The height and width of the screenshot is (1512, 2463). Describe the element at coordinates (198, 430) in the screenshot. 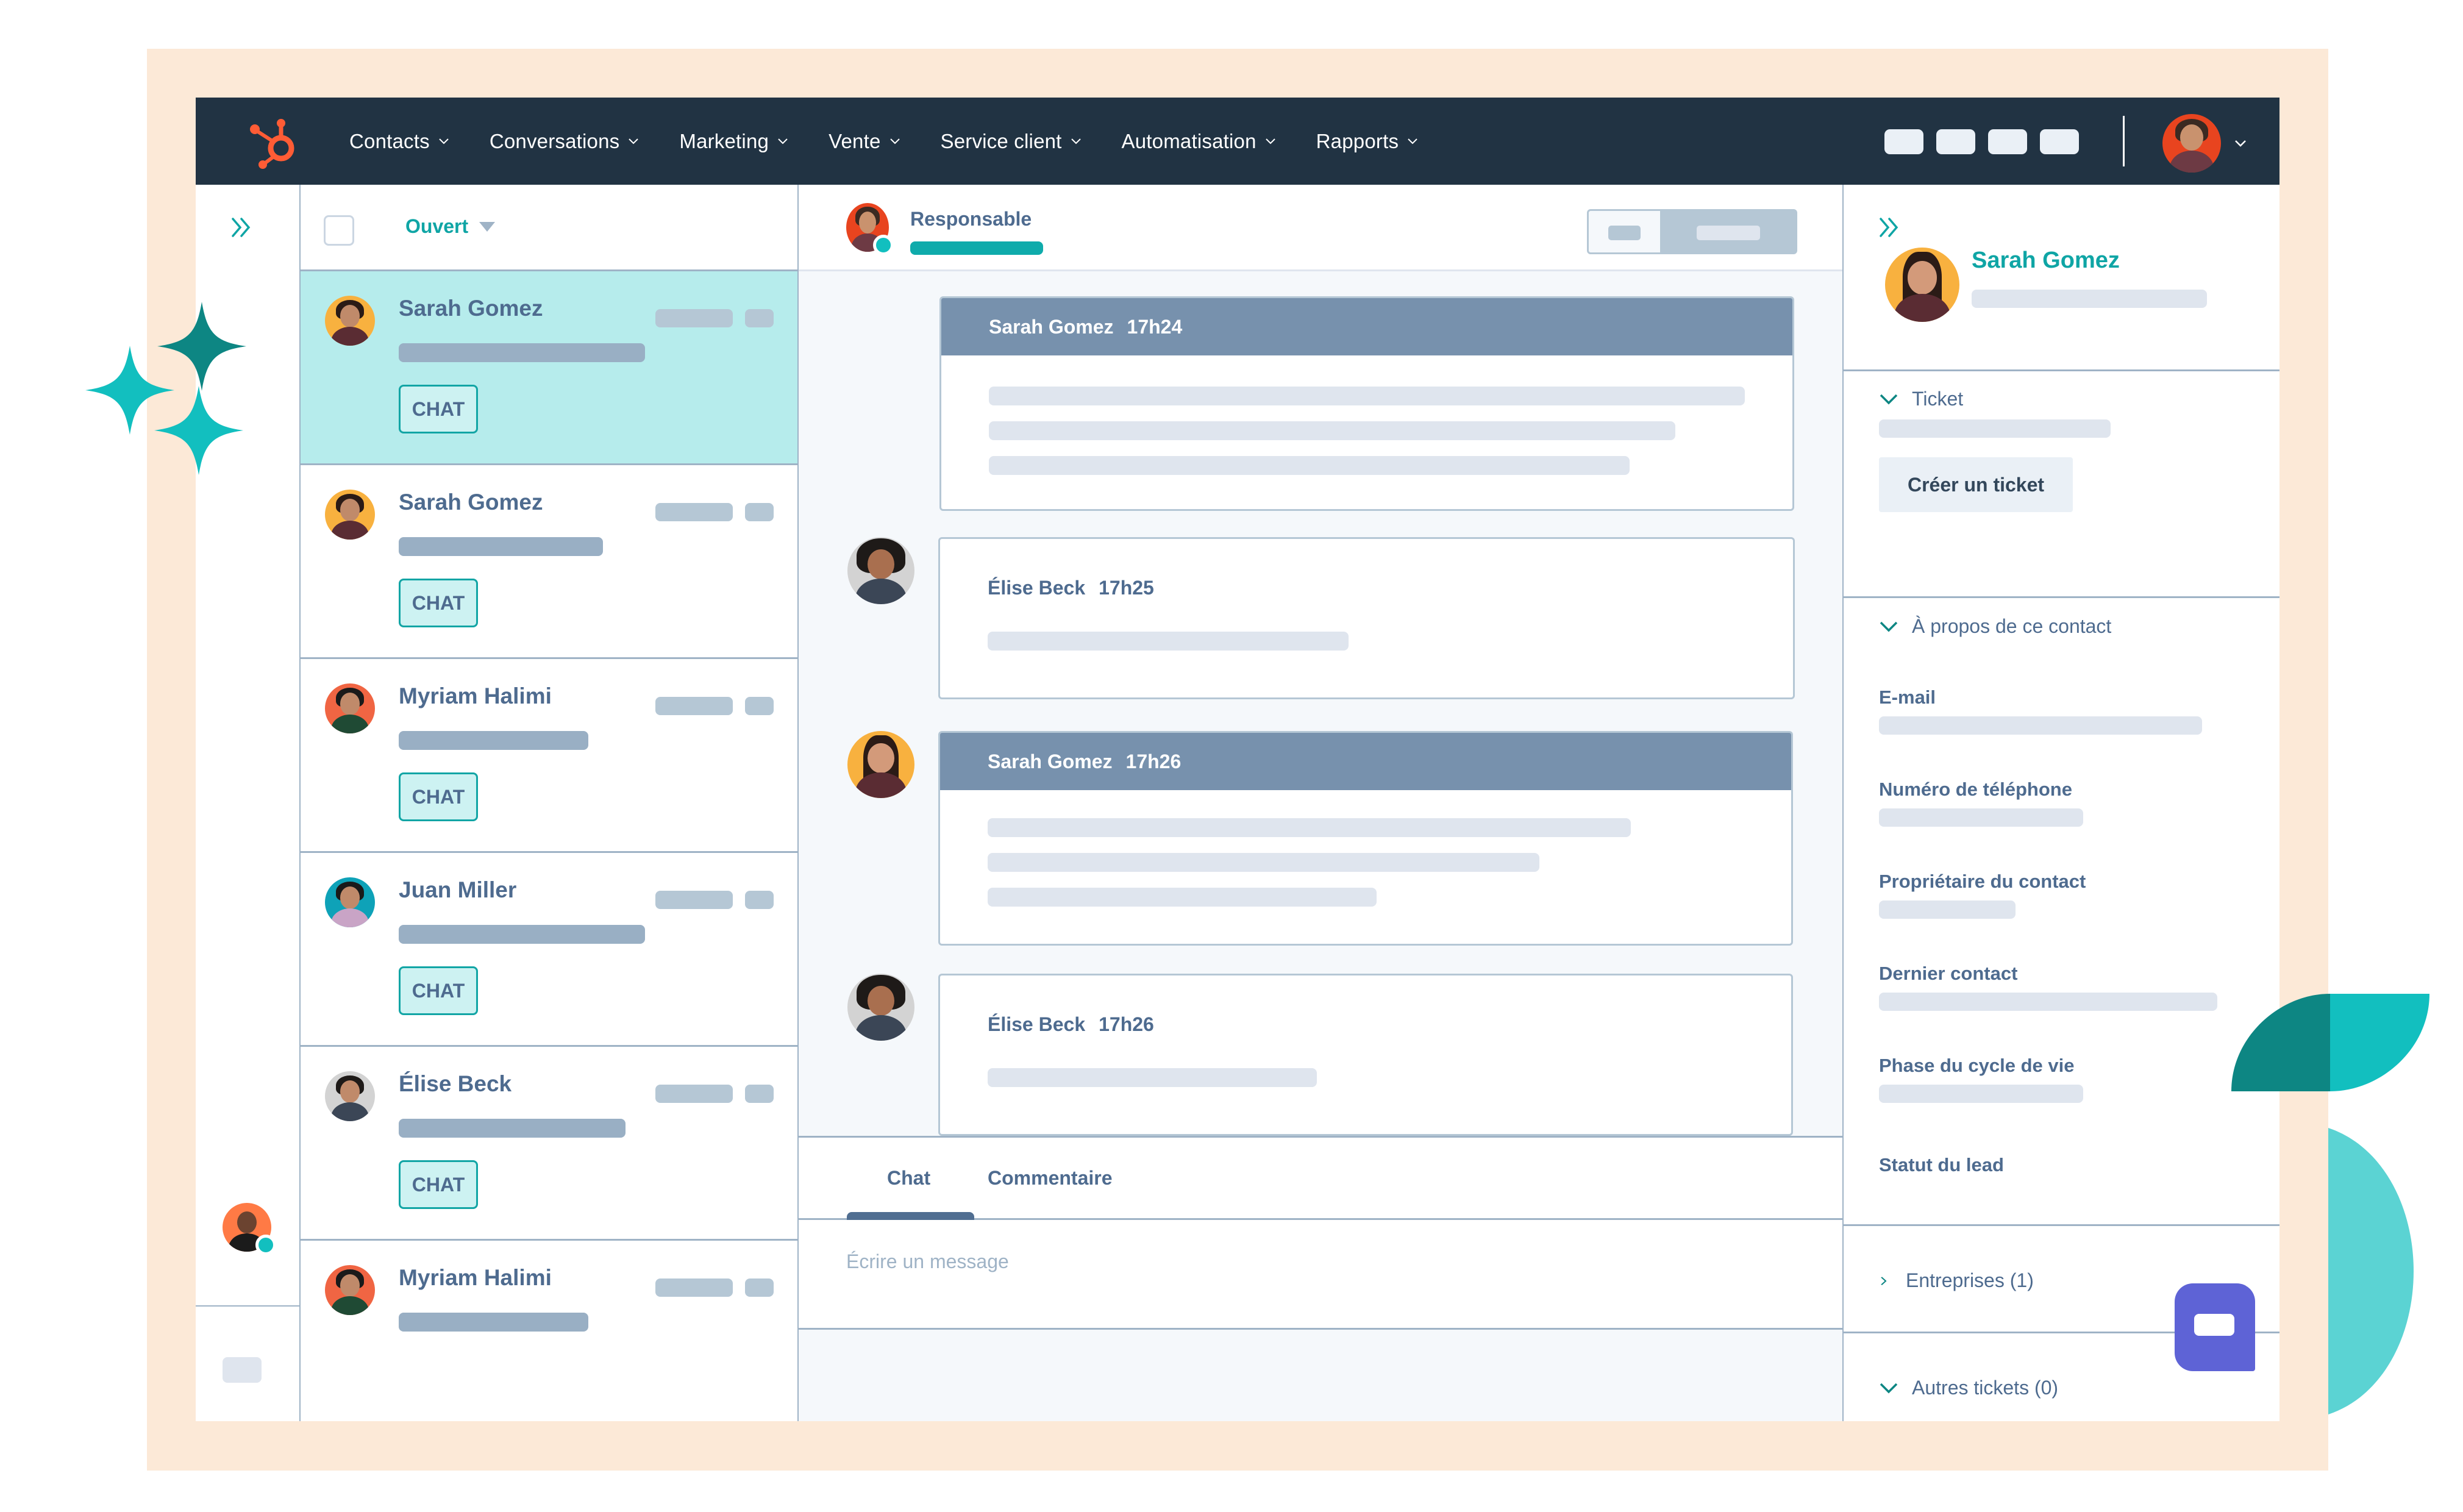

I see `sparkle-teal-icon` at that location.